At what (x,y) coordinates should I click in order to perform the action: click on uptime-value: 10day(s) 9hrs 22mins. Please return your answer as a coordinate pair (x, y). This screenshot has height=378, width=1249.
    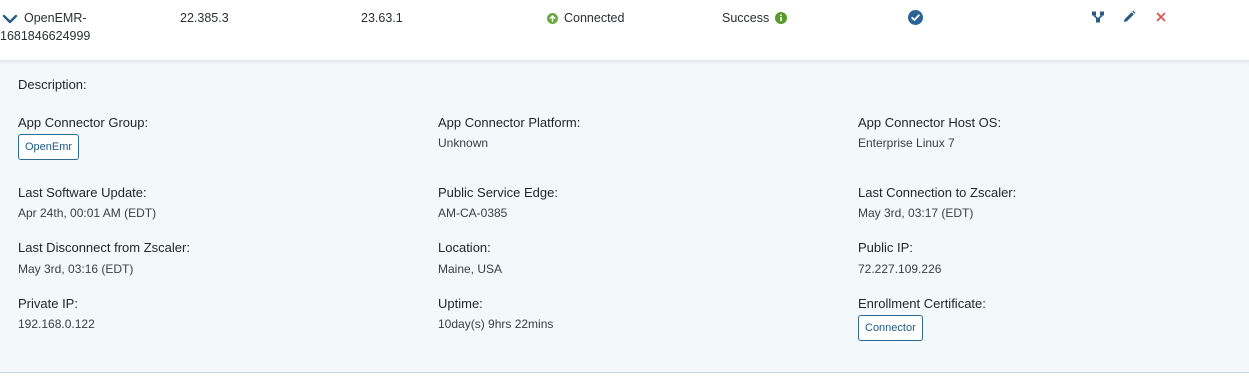
    Looking at the image, I should click on (496, 324).